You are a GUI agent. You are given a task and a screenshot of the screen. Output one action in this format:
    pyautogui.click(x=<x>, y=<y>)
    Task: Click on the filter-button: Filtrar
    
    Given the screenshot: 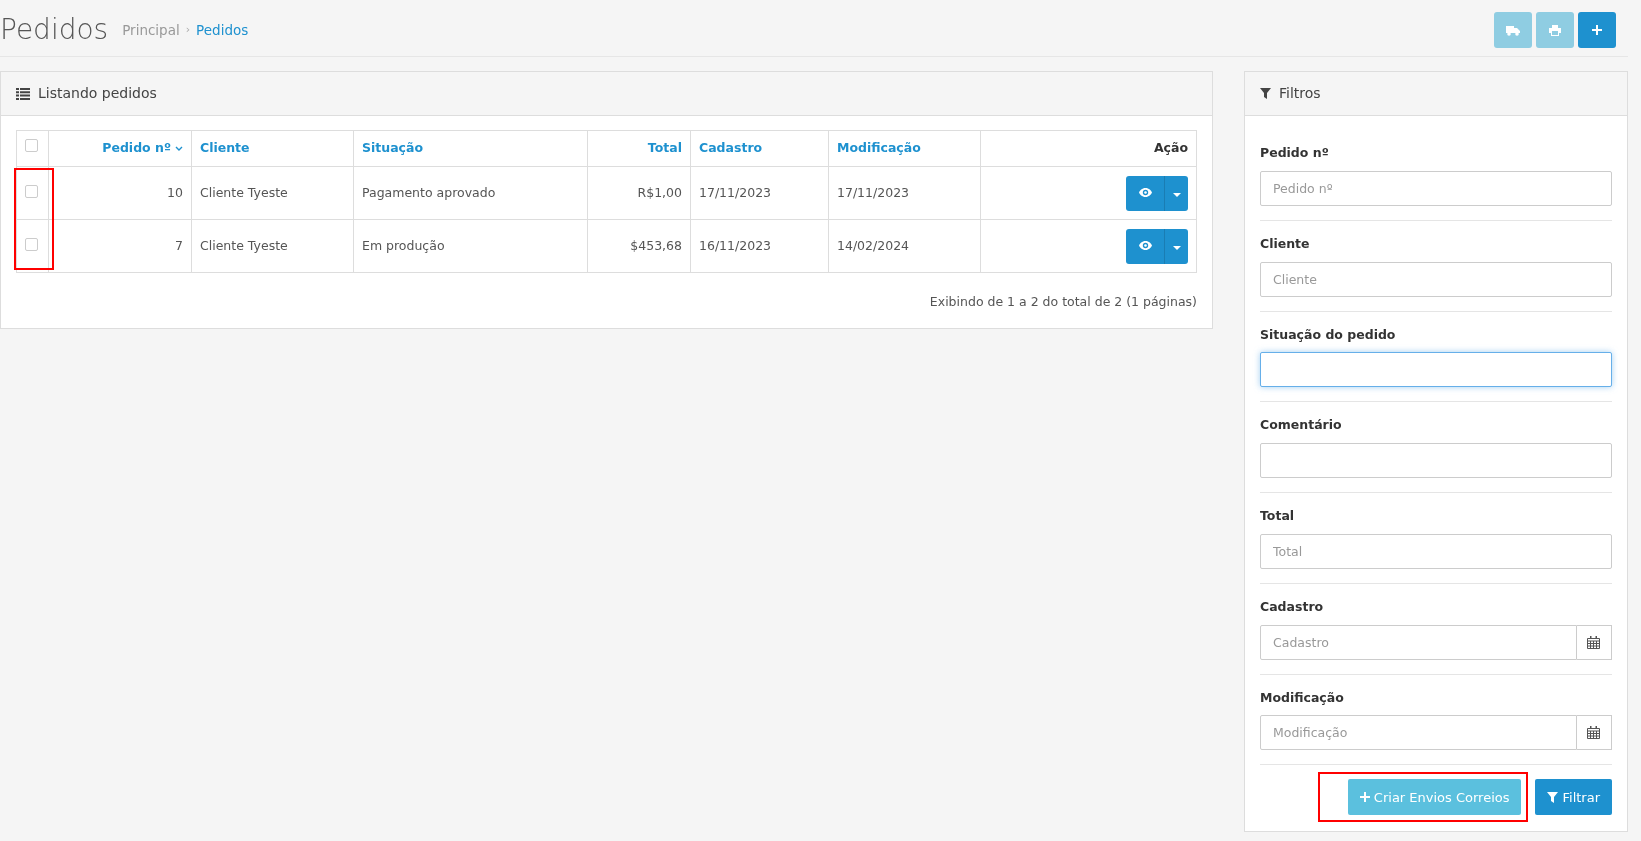 What is the action you would take?
    pyautogui.click(x=1573, y=797)
    